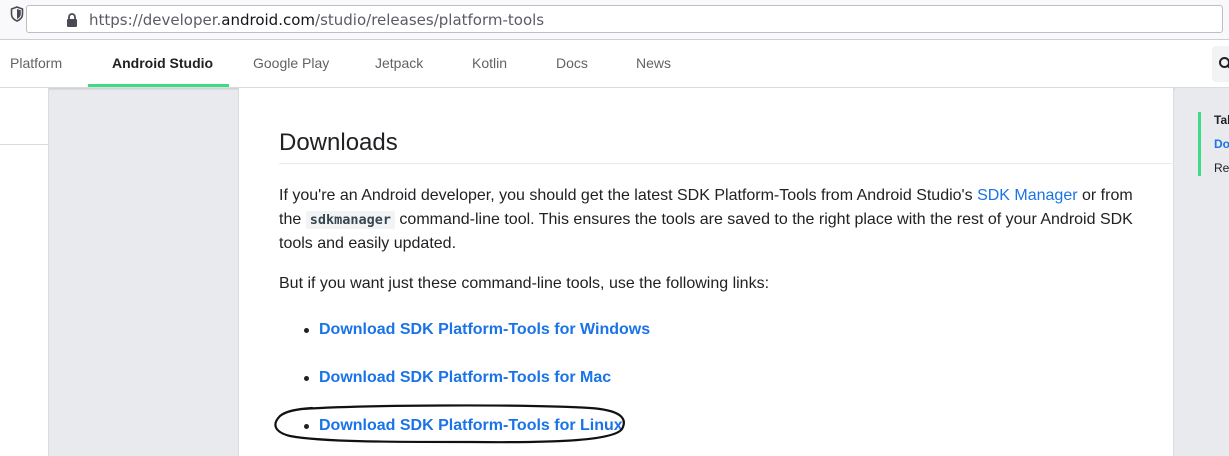  I want to click on sdkmanager-code: sdkmanager, so click(350, 220).